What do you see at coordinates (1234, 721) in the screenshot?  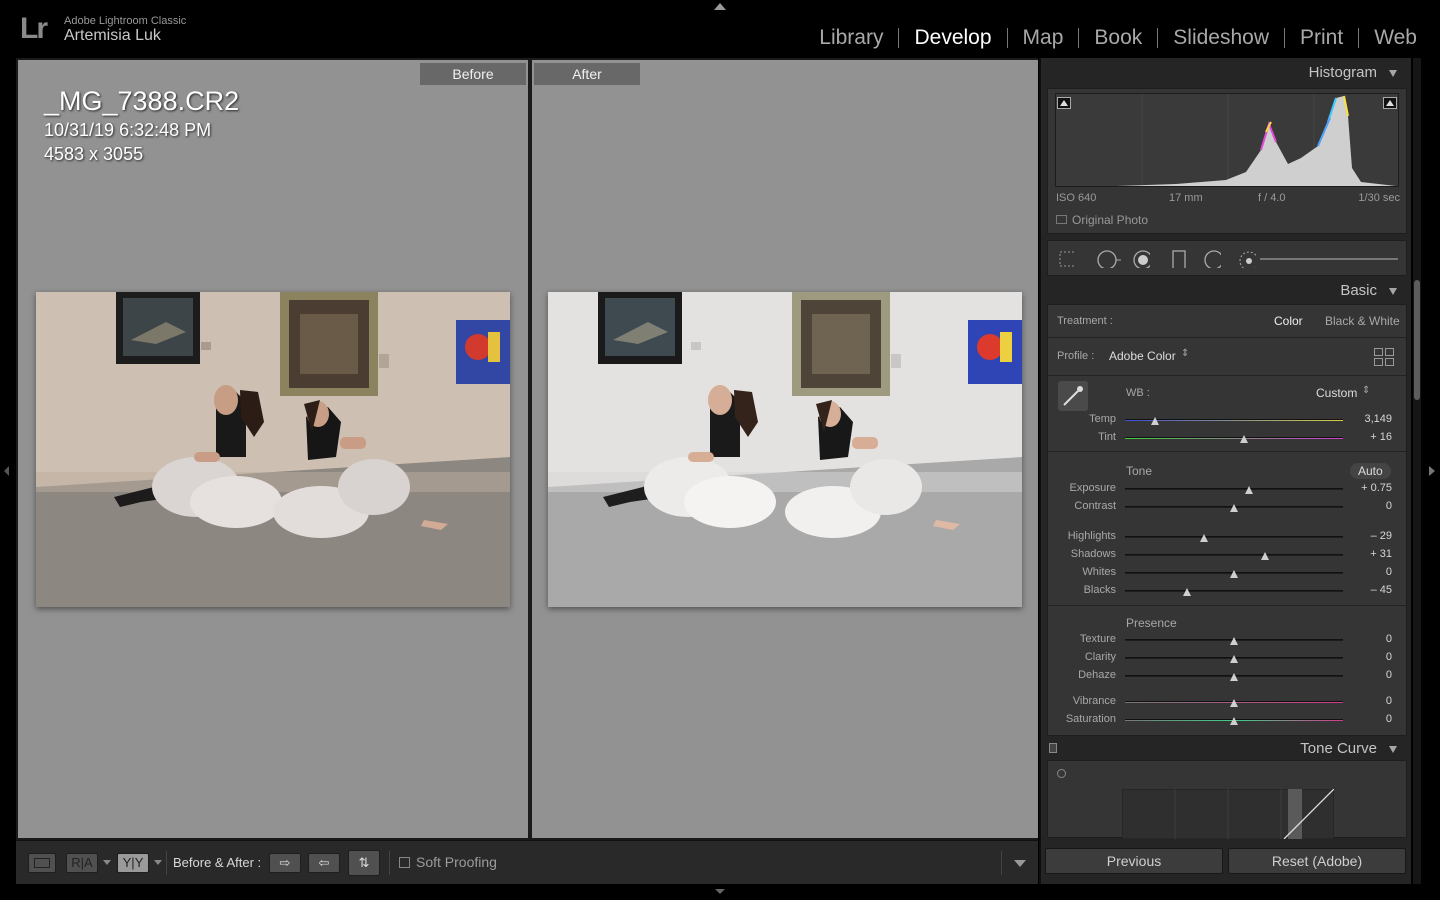 I see `saturation-slider-knob` at bounding box center [1234, 721].